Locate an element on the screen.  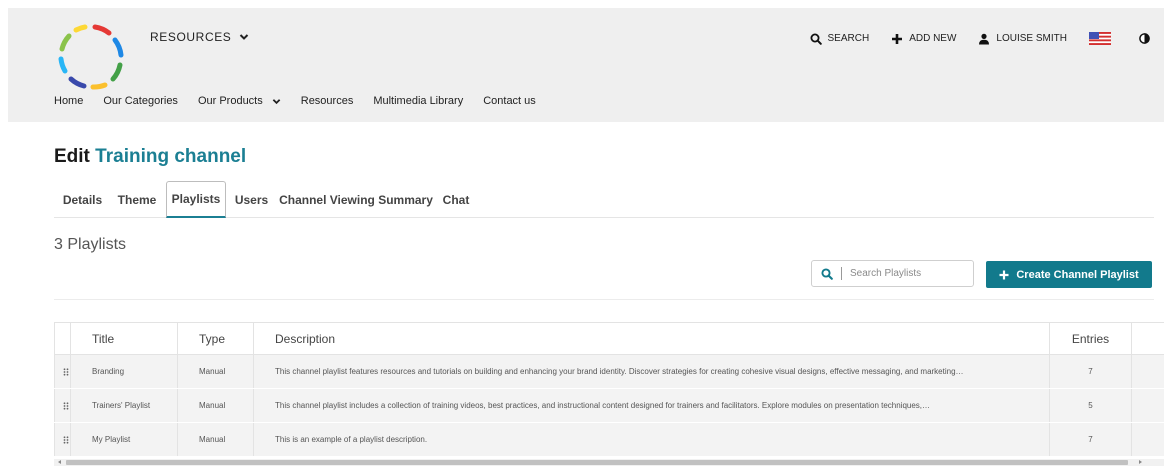
search-input is located at coordinates (905, 273).